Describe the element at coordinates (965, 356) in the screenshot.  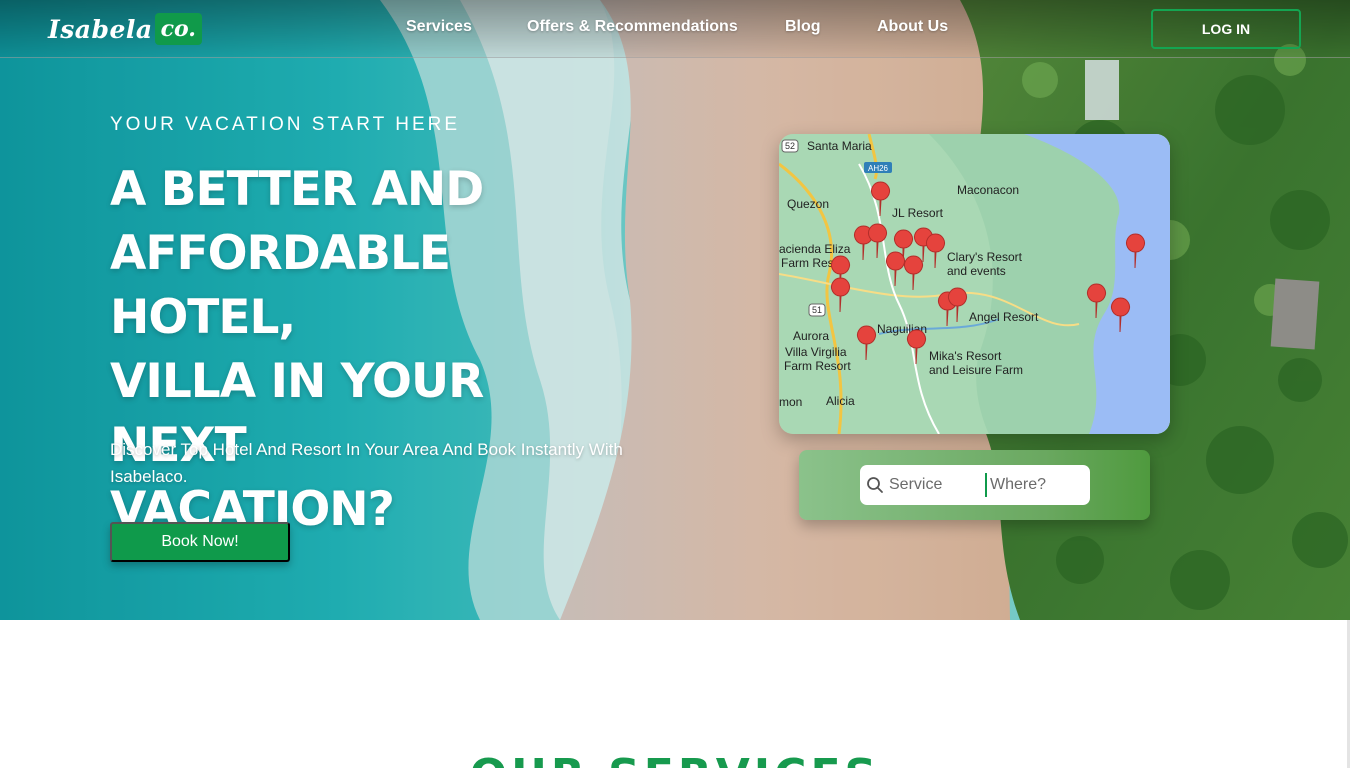
I see `map-label: Mika's Resort` at that location.